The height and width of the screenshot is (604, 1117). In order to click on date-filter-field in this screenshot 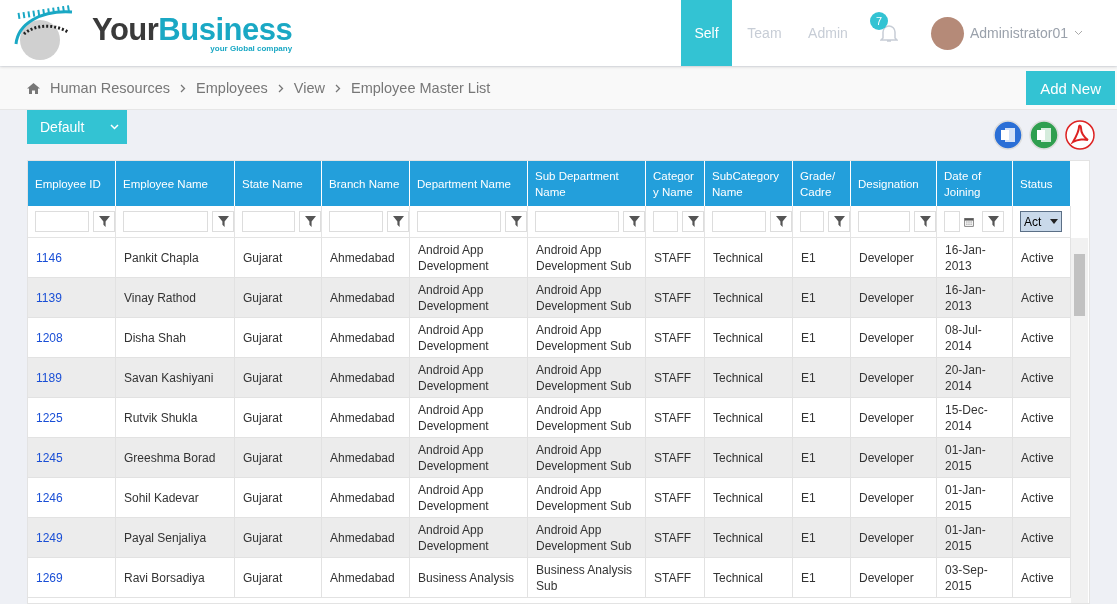, I will do `click(952, 221)`.